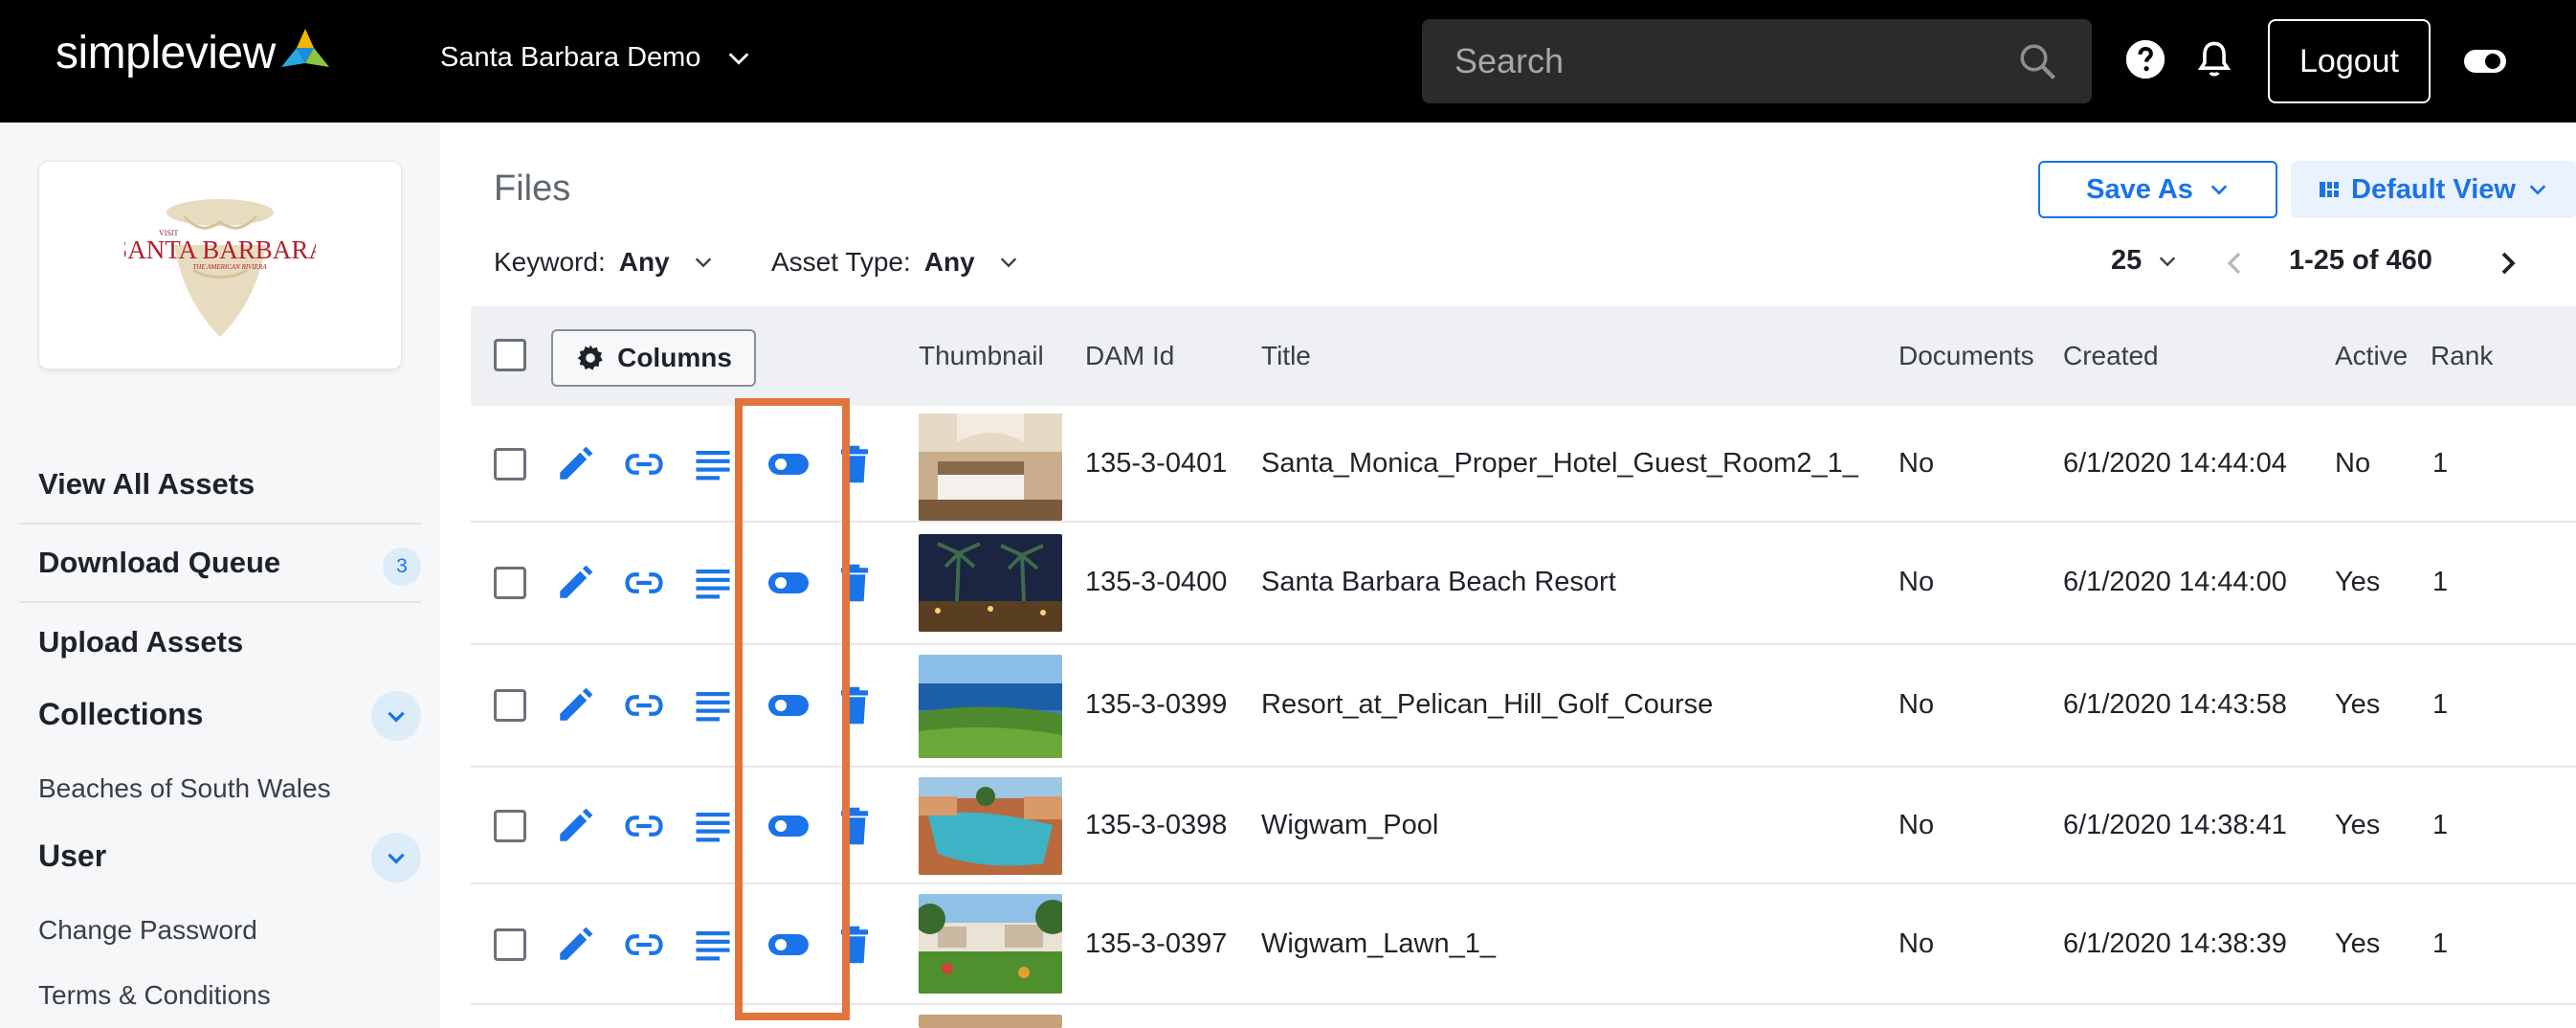 This screenshot has height=1028, width=2576. Describe the element at coordinates (2175, 582) in the screenshot. I see `created-value: 6/1/2020 14:44:00` at that location.